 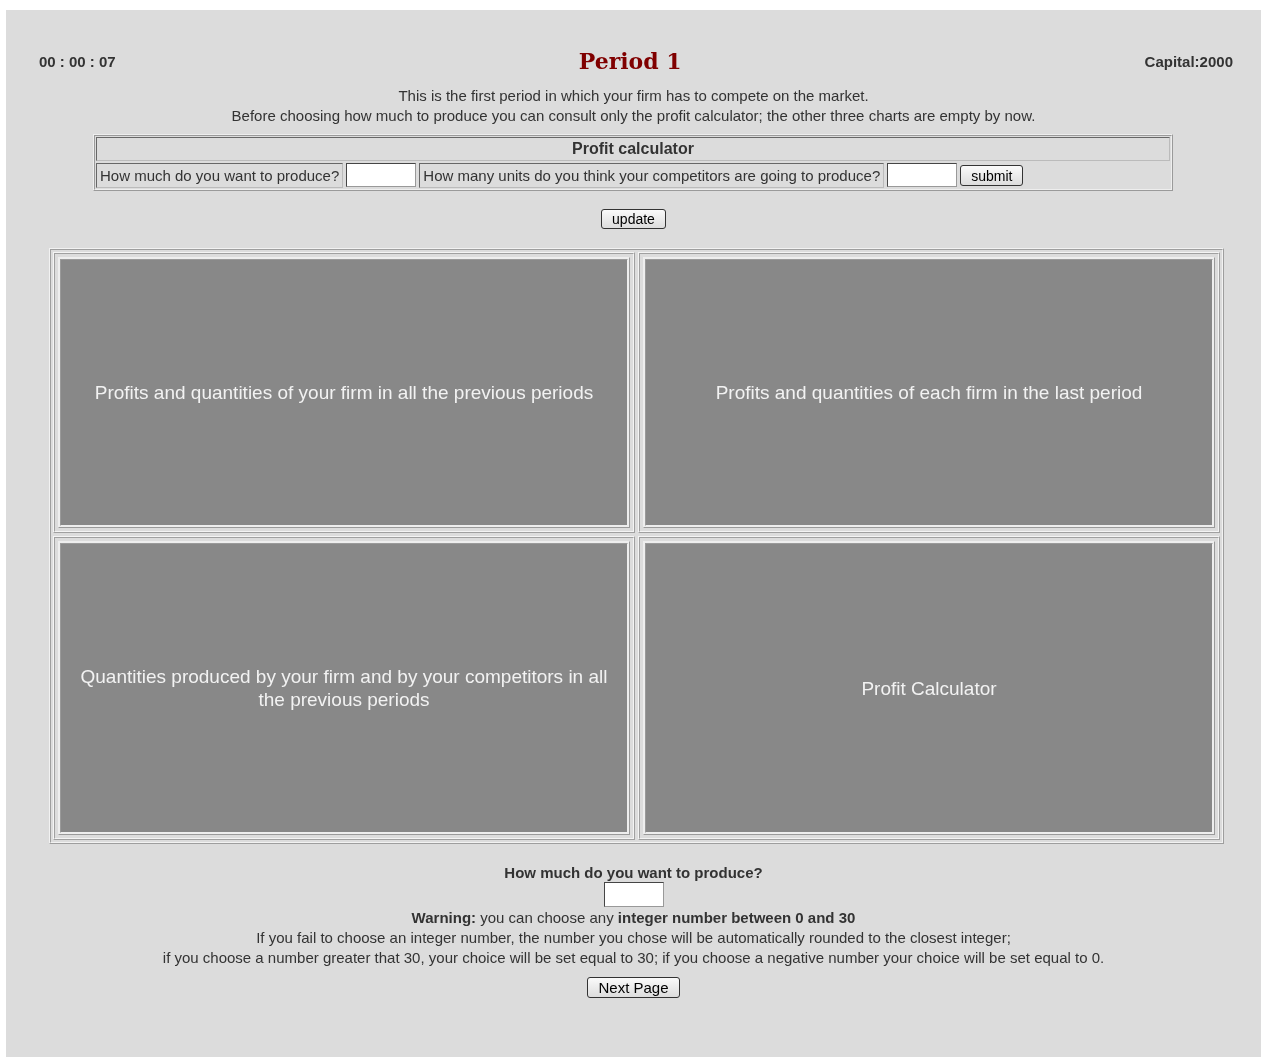 I want to click on rule-text: if you choose a number greater that 30, your choice will be set equal to 30; if you choose a negative number your choice will be set equal to 0., so click(x=633, y=958).